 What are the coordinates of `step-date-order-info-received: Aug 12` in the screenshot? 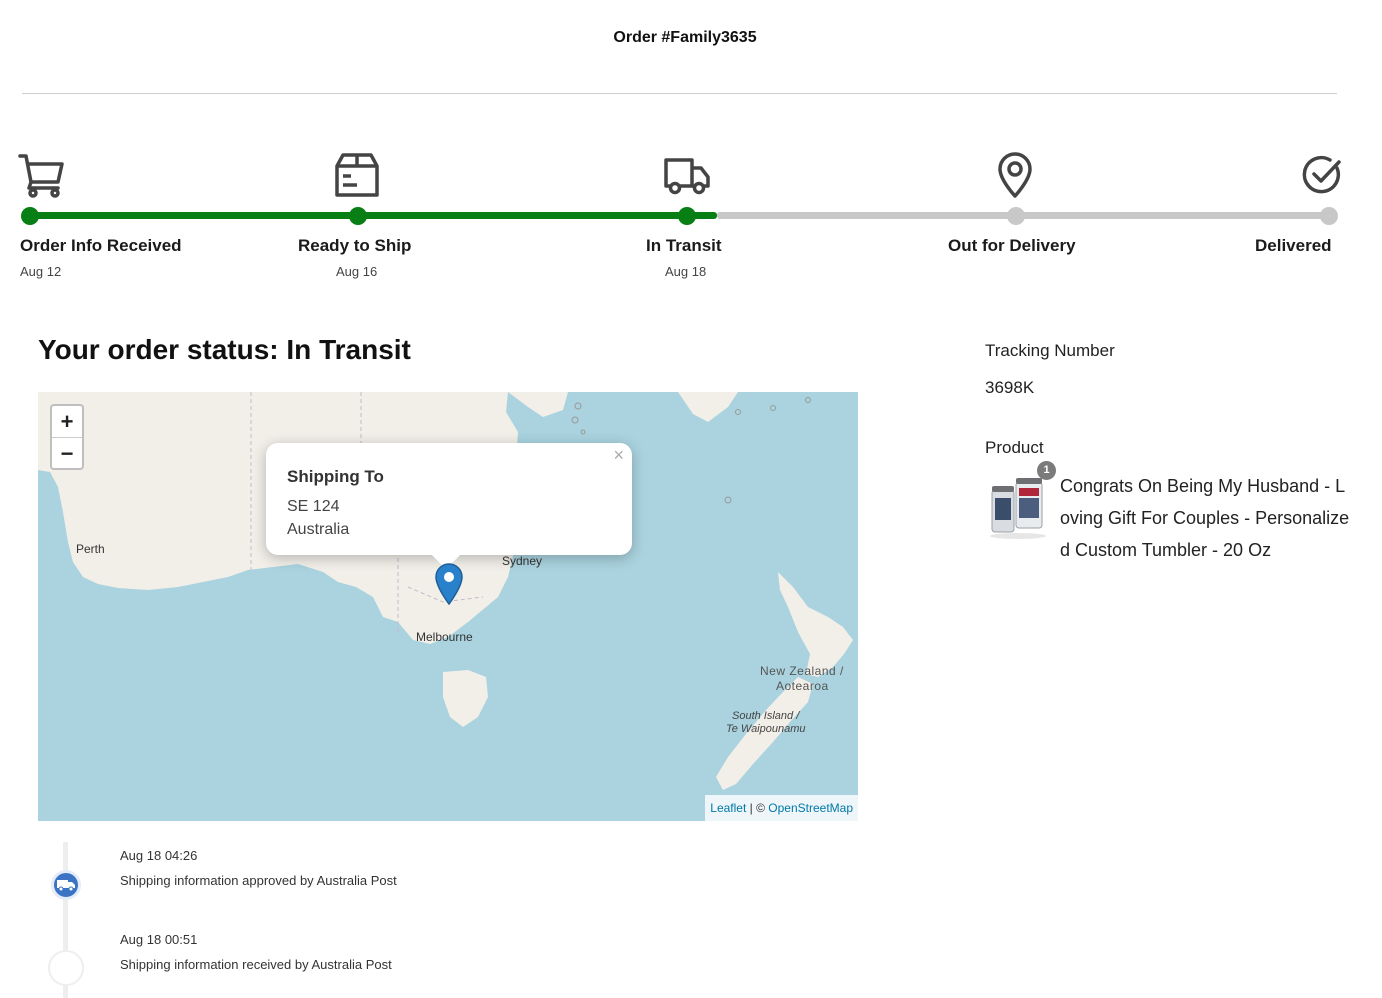 It's located at (41, 271).